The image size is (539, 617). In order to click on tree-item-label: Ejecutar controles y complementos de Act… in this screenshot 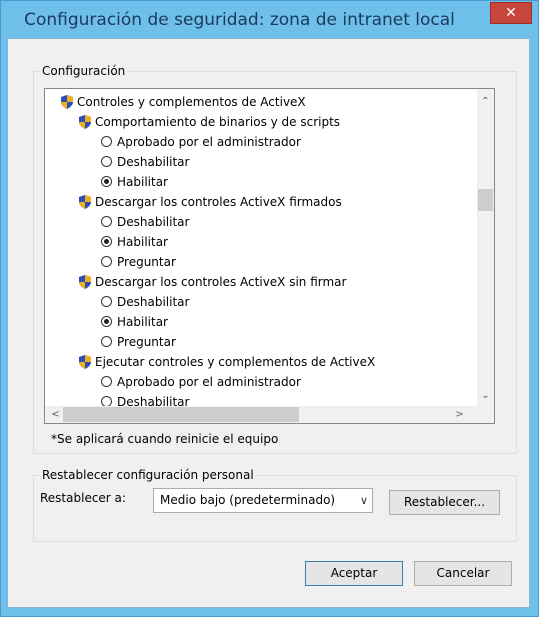, I will do `click(235, 362)`.